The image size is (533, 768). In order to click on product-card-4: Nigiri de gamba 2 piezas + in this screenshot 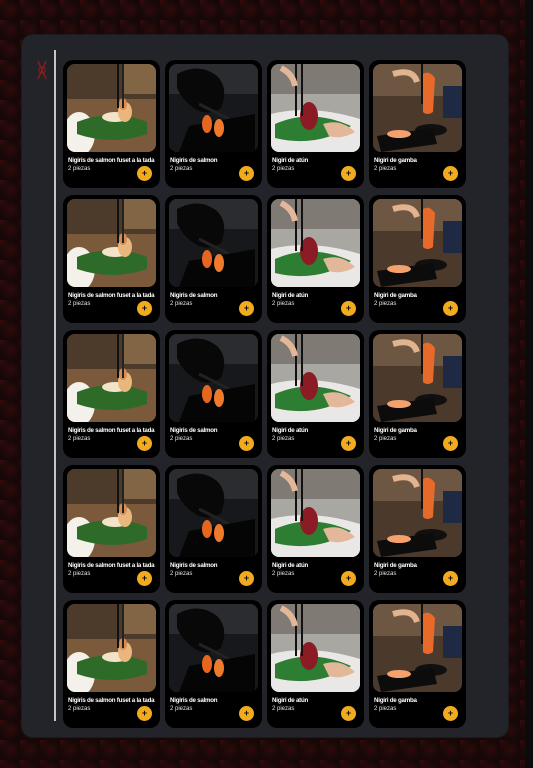, I will do `click(417, 124)`.